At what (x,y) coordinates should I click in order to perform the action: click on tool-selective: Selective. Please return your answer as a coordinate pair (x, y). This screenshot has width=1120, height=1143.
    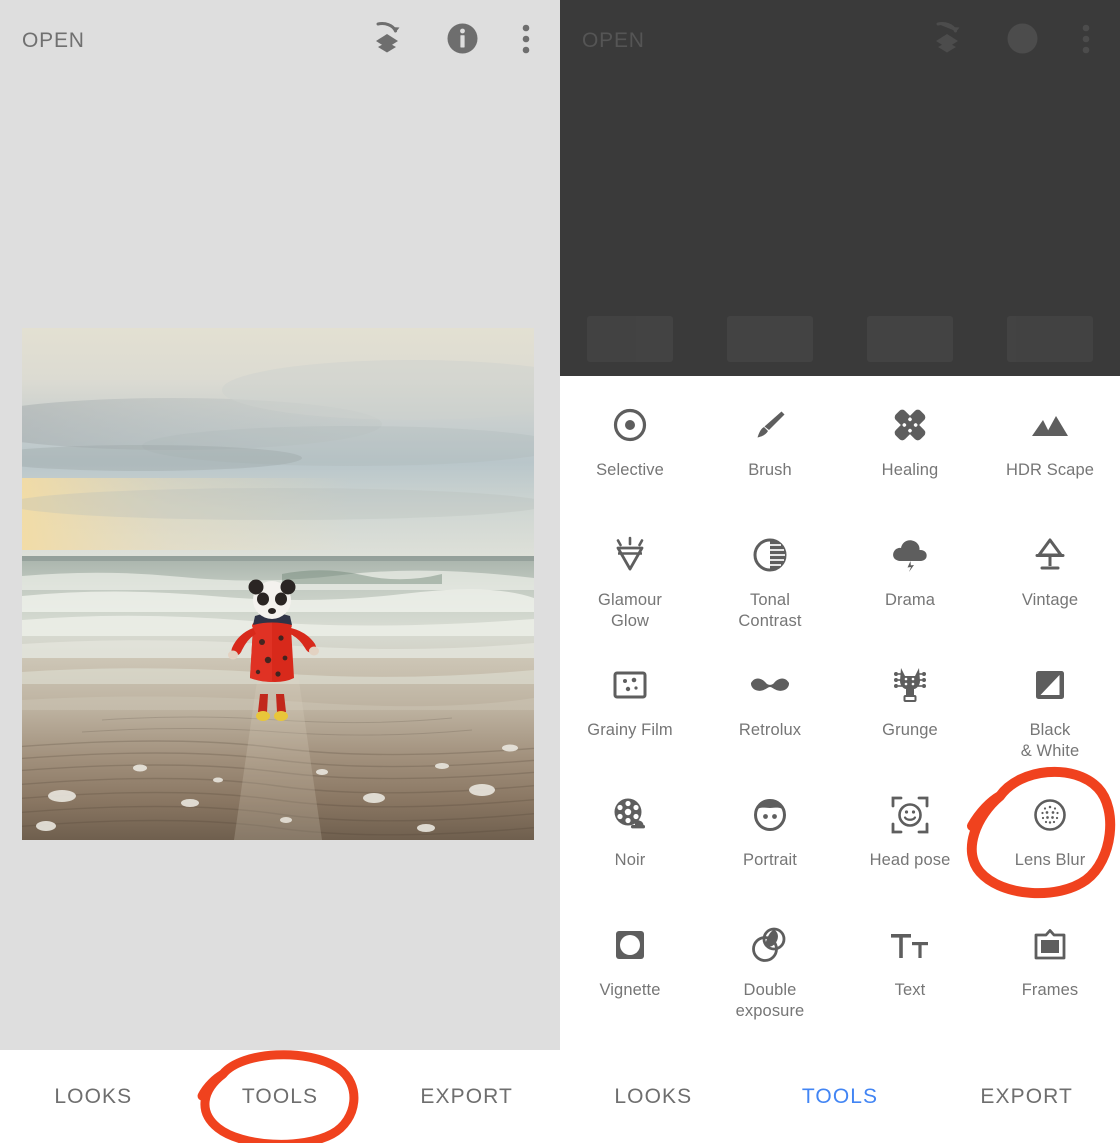
    Looking at the image, I should click on (630, 455).